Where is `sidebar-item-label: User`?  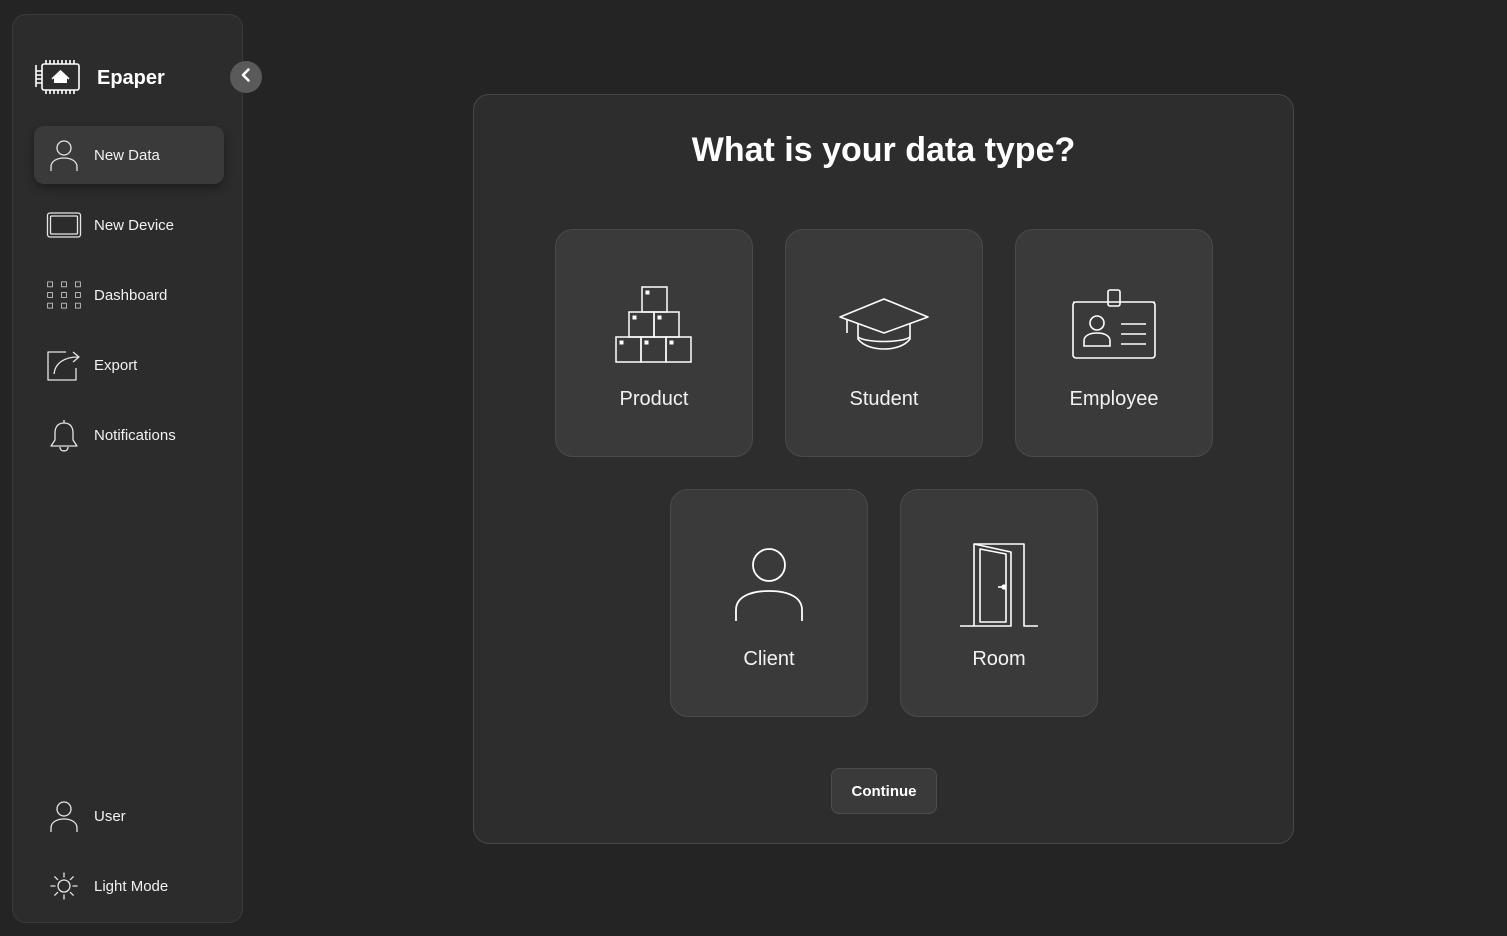
sidebar-item-label: User is located at coordinates (110, 816).